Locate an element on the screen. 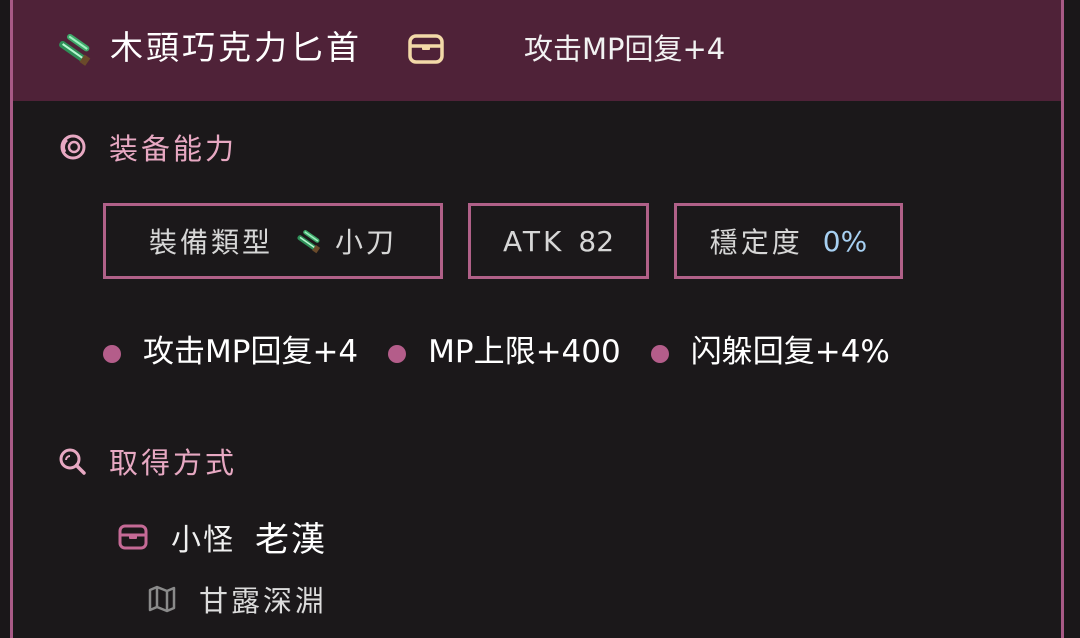 The height and width of the screenshot is (638, 1080). stat-box-atk: ATK 82 is located at coordinates (558, 241).